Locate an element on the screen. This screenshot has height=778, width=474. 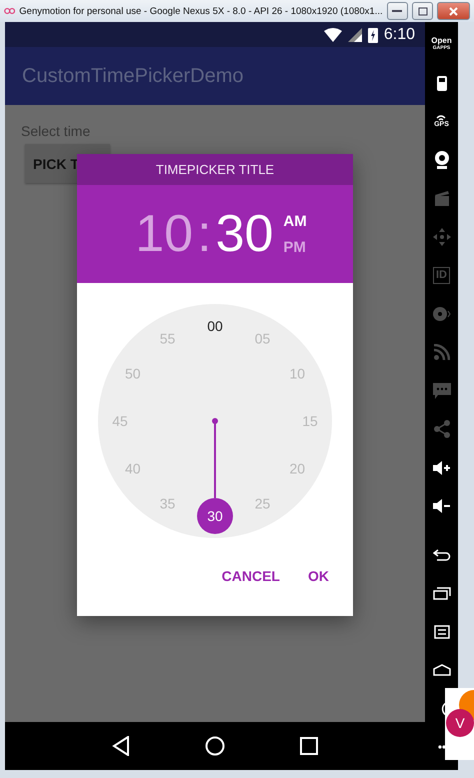
clock-time: 6:10 is located at coordinates (399, 35).